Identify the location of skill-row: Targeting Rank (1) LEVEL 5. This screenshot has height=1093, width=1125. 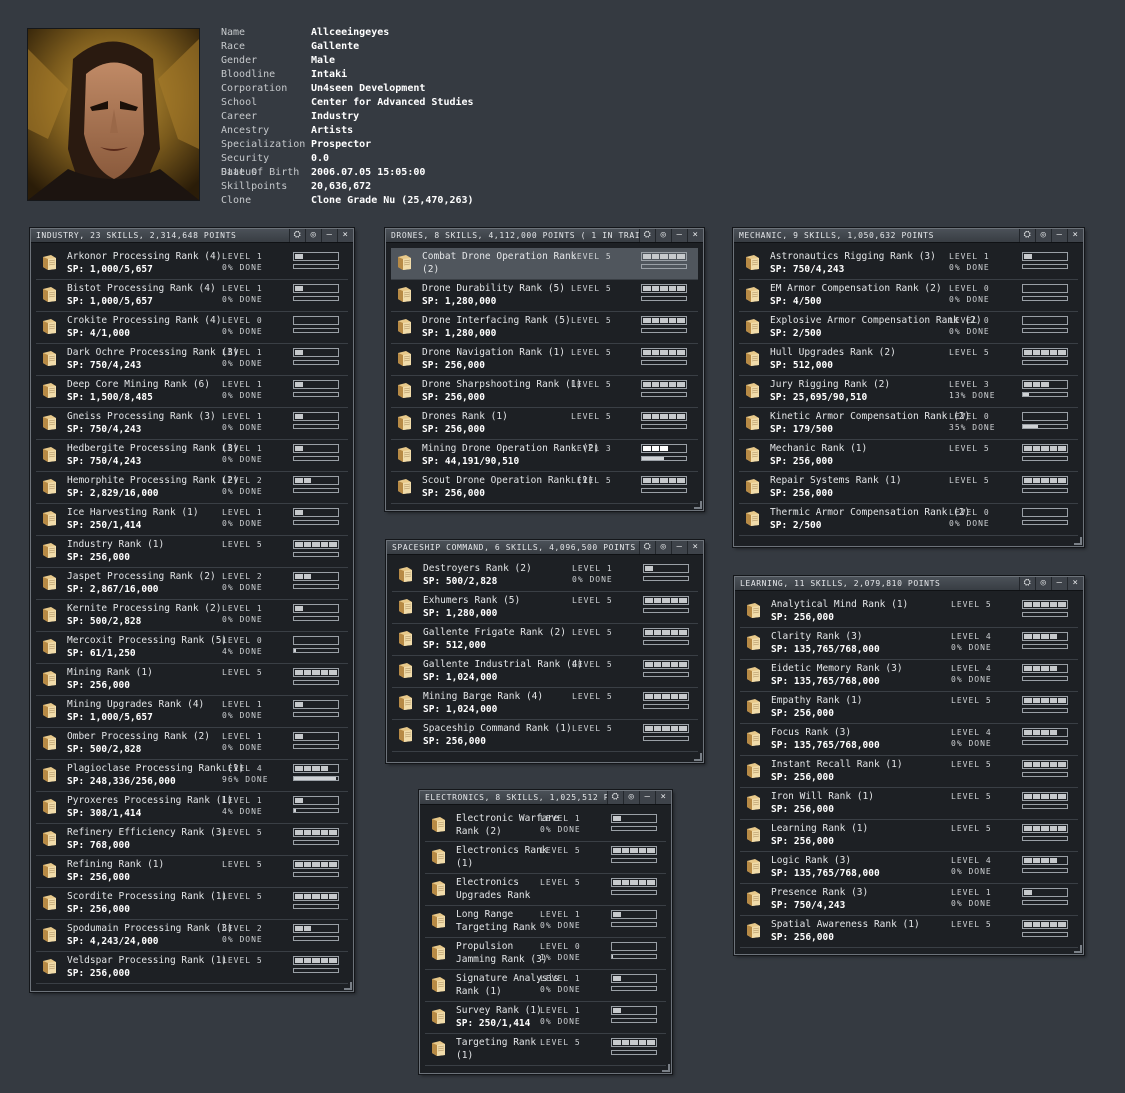
(545, 1050).